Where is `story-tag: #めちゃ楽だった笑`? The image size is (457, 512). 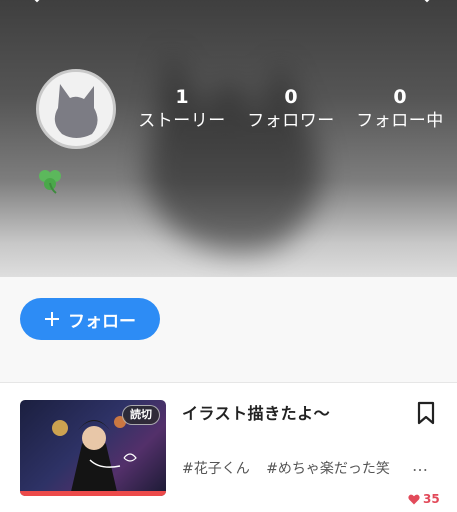
story-tag: #めちゃ楽だった笑 is located at coordinates (328, 469).